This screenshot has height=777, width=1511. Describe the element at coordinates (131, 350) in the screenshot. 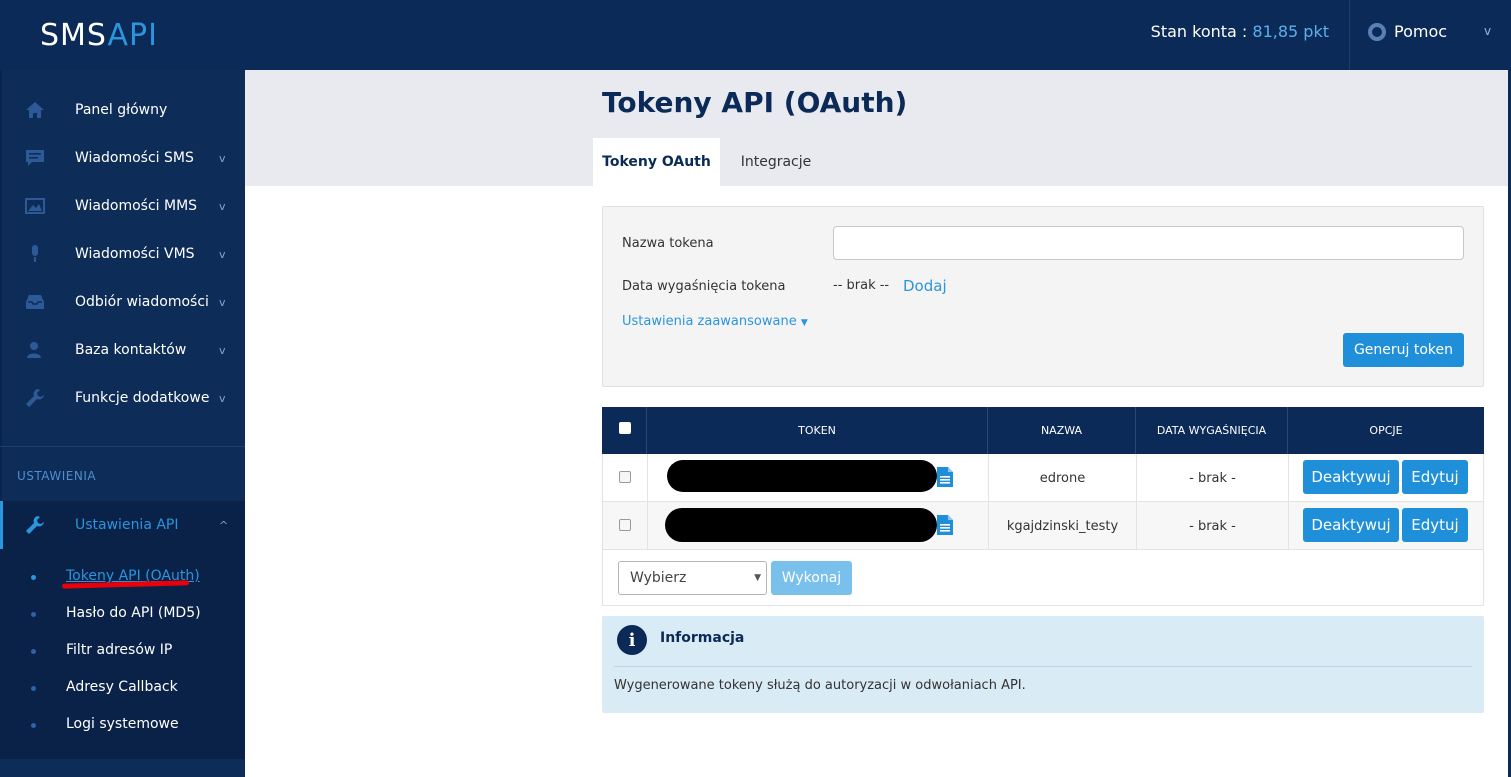

I see `sidebar-item-label: Baza kontaktów` at that location.